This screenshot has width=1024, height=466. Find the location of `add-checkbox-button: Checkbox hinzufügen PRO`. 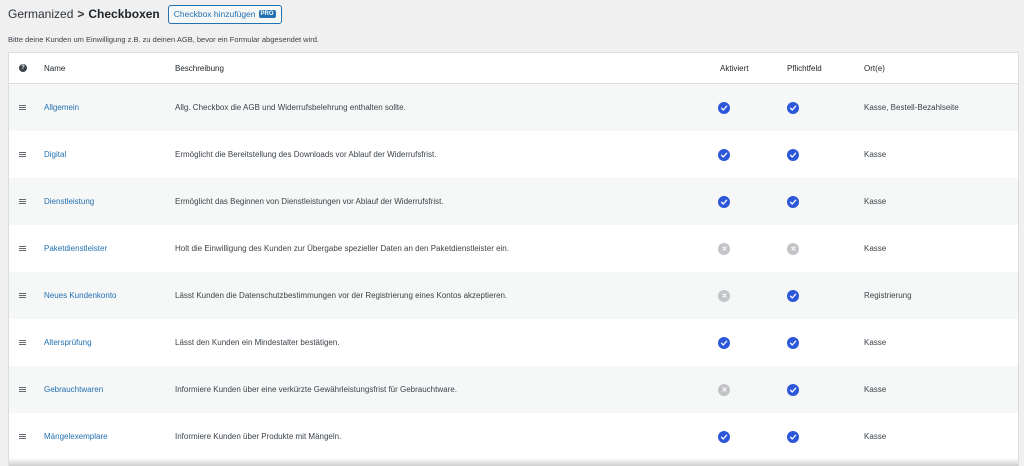

add-checkbox-button: Checkbox hinzufügen PRO is located at coordinates (224, 14).